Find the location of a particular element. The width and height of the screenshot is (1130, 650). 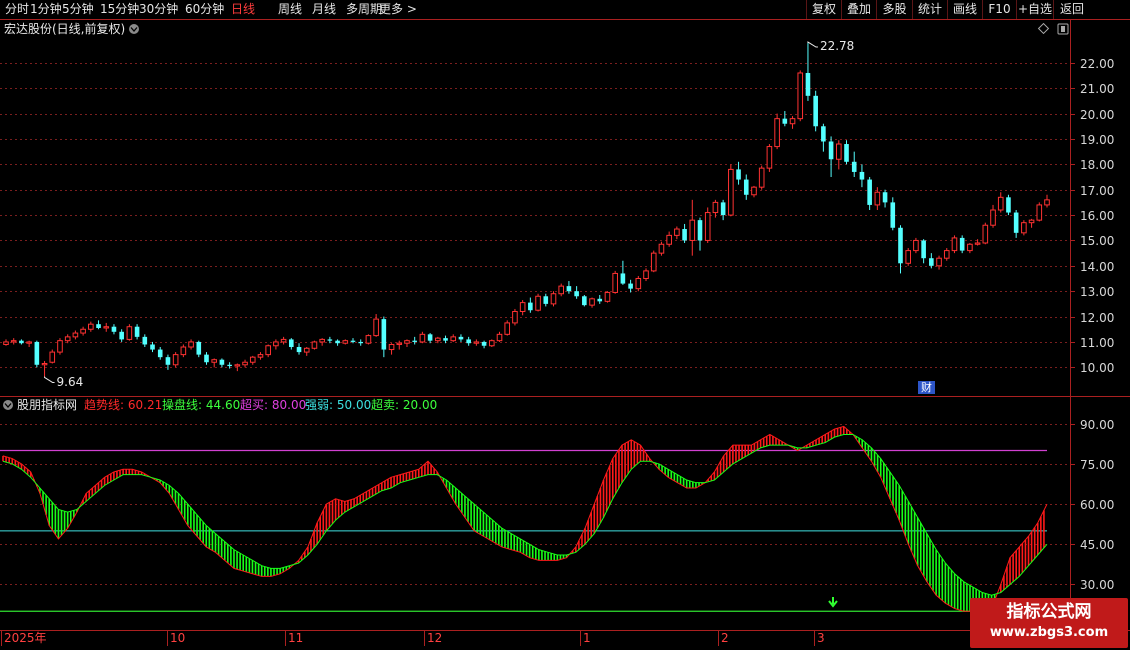

indicator-name: 股朋指标网 is located at coordinates (47, 405).